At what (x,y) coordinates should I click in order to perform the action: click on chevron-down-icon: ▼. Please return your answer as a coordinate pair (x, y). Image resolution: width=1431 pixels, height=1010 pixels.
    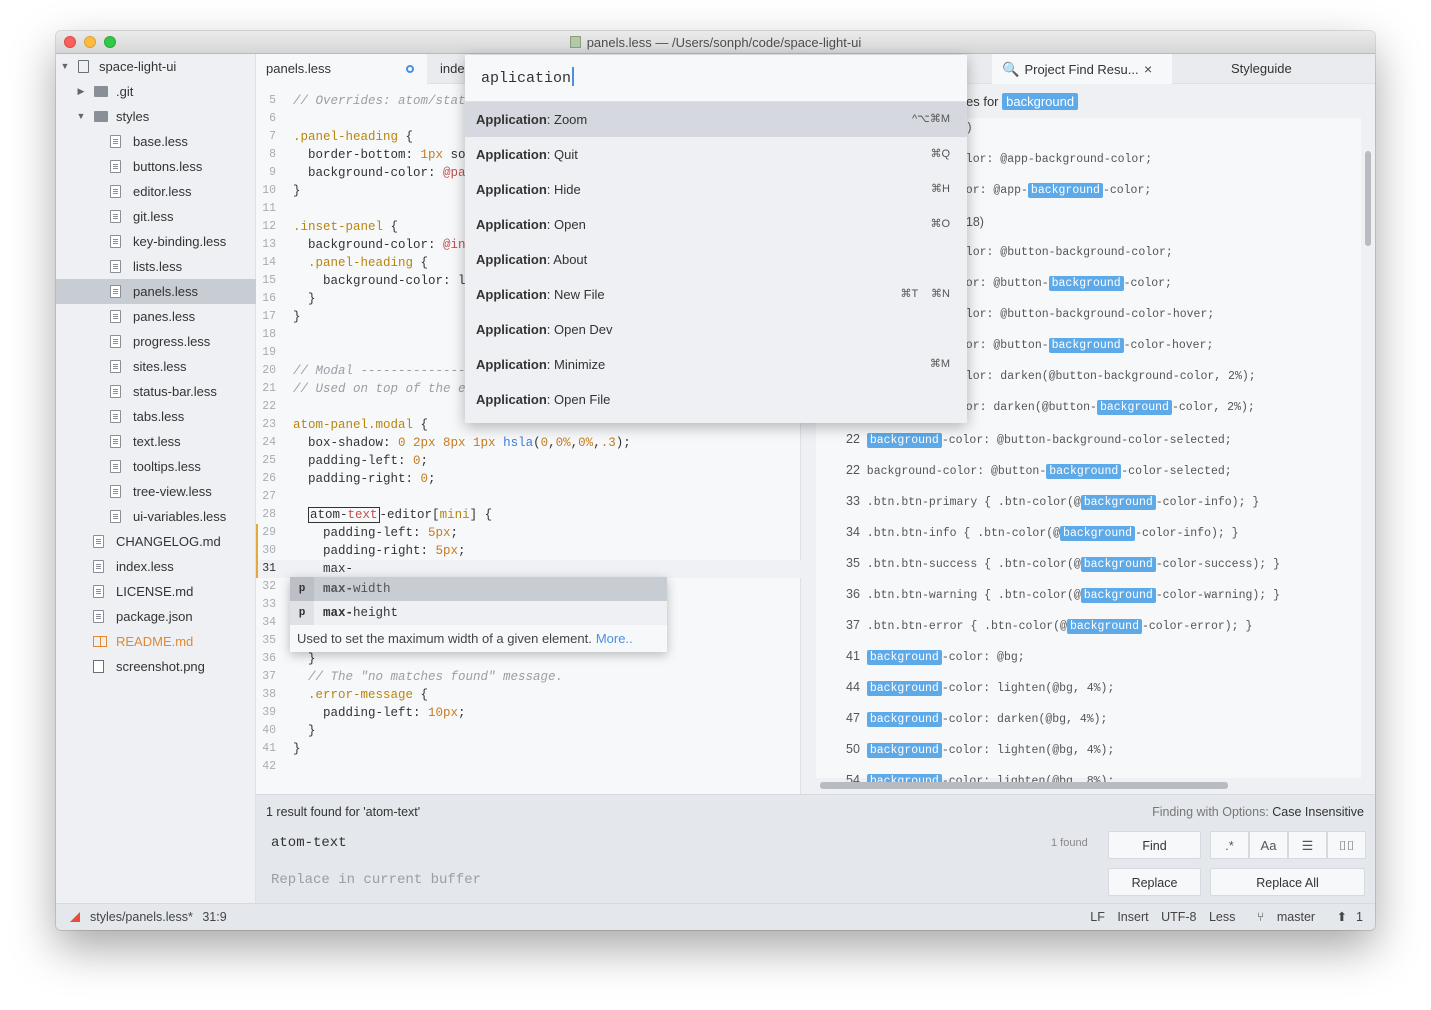
    Looking at the image, I should click on (81, 116).